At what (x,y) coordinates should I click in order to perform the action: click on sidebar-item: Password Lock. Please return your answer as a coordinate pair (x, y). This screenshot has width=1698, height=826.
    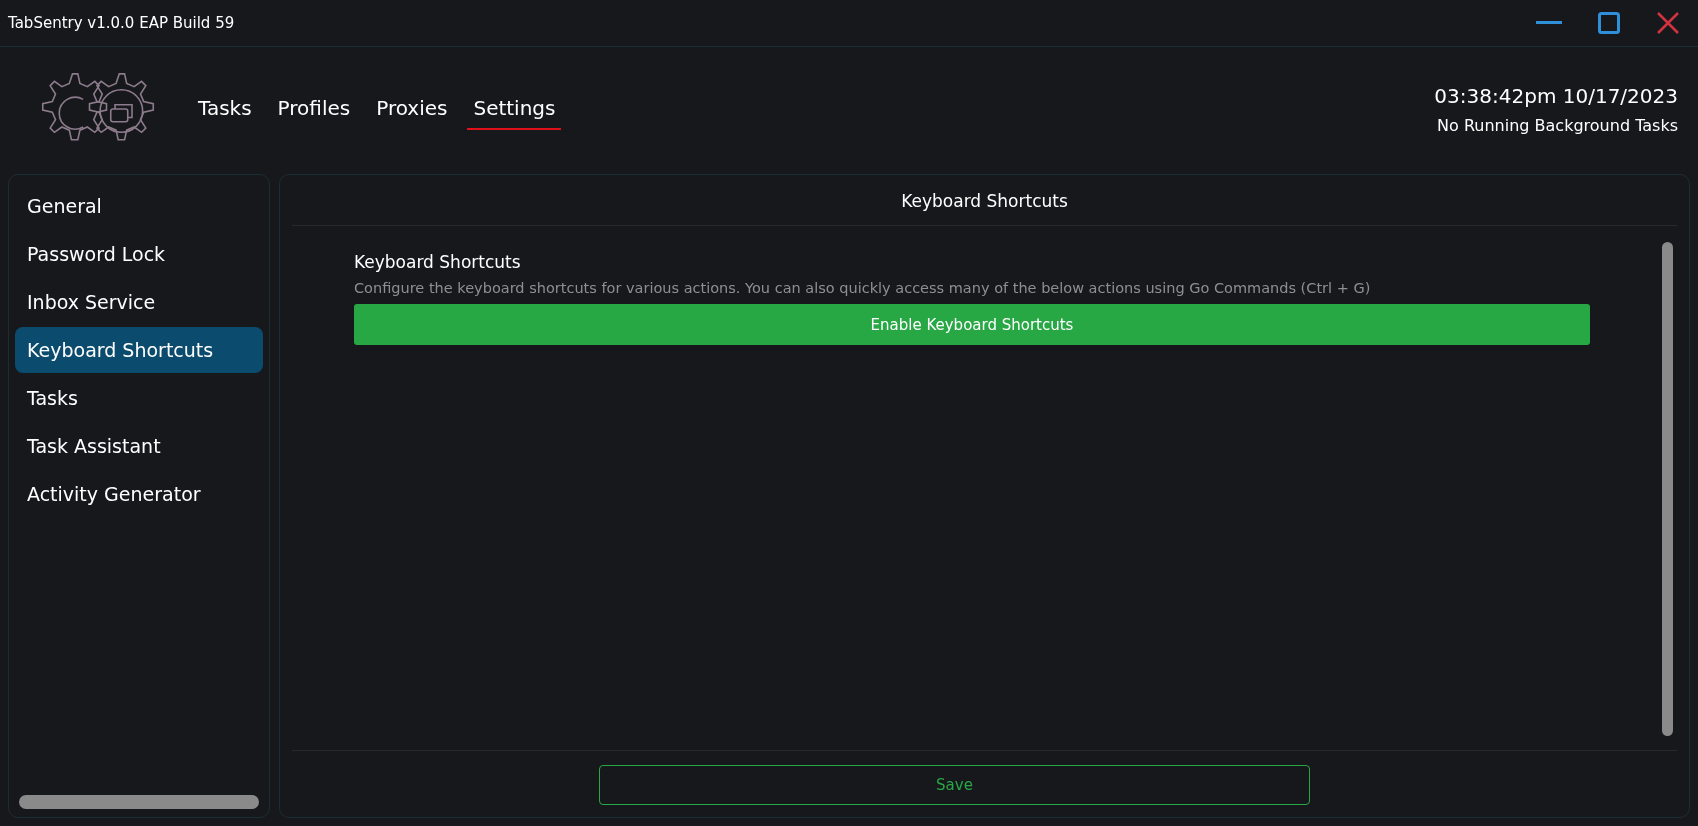
    Looking at the image, I should click on (139, 254).